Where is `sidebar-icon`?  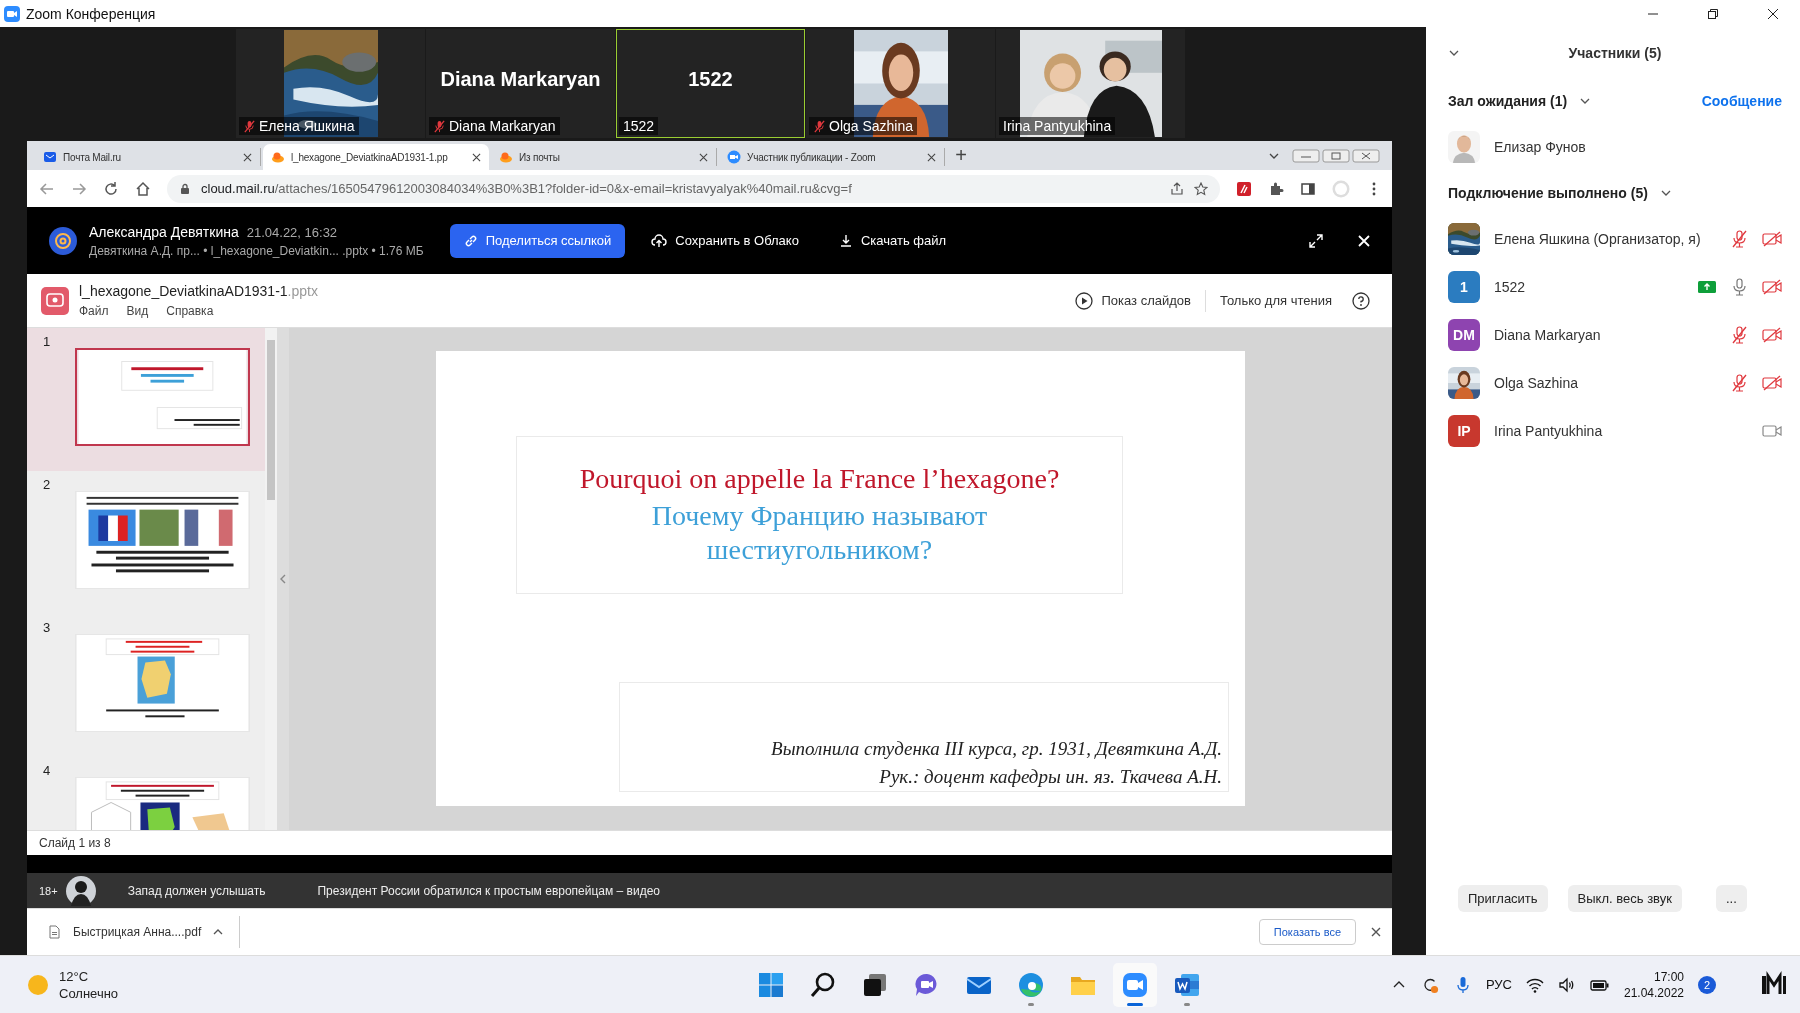 sidebar-icon is located at coordinates (1308, 188).